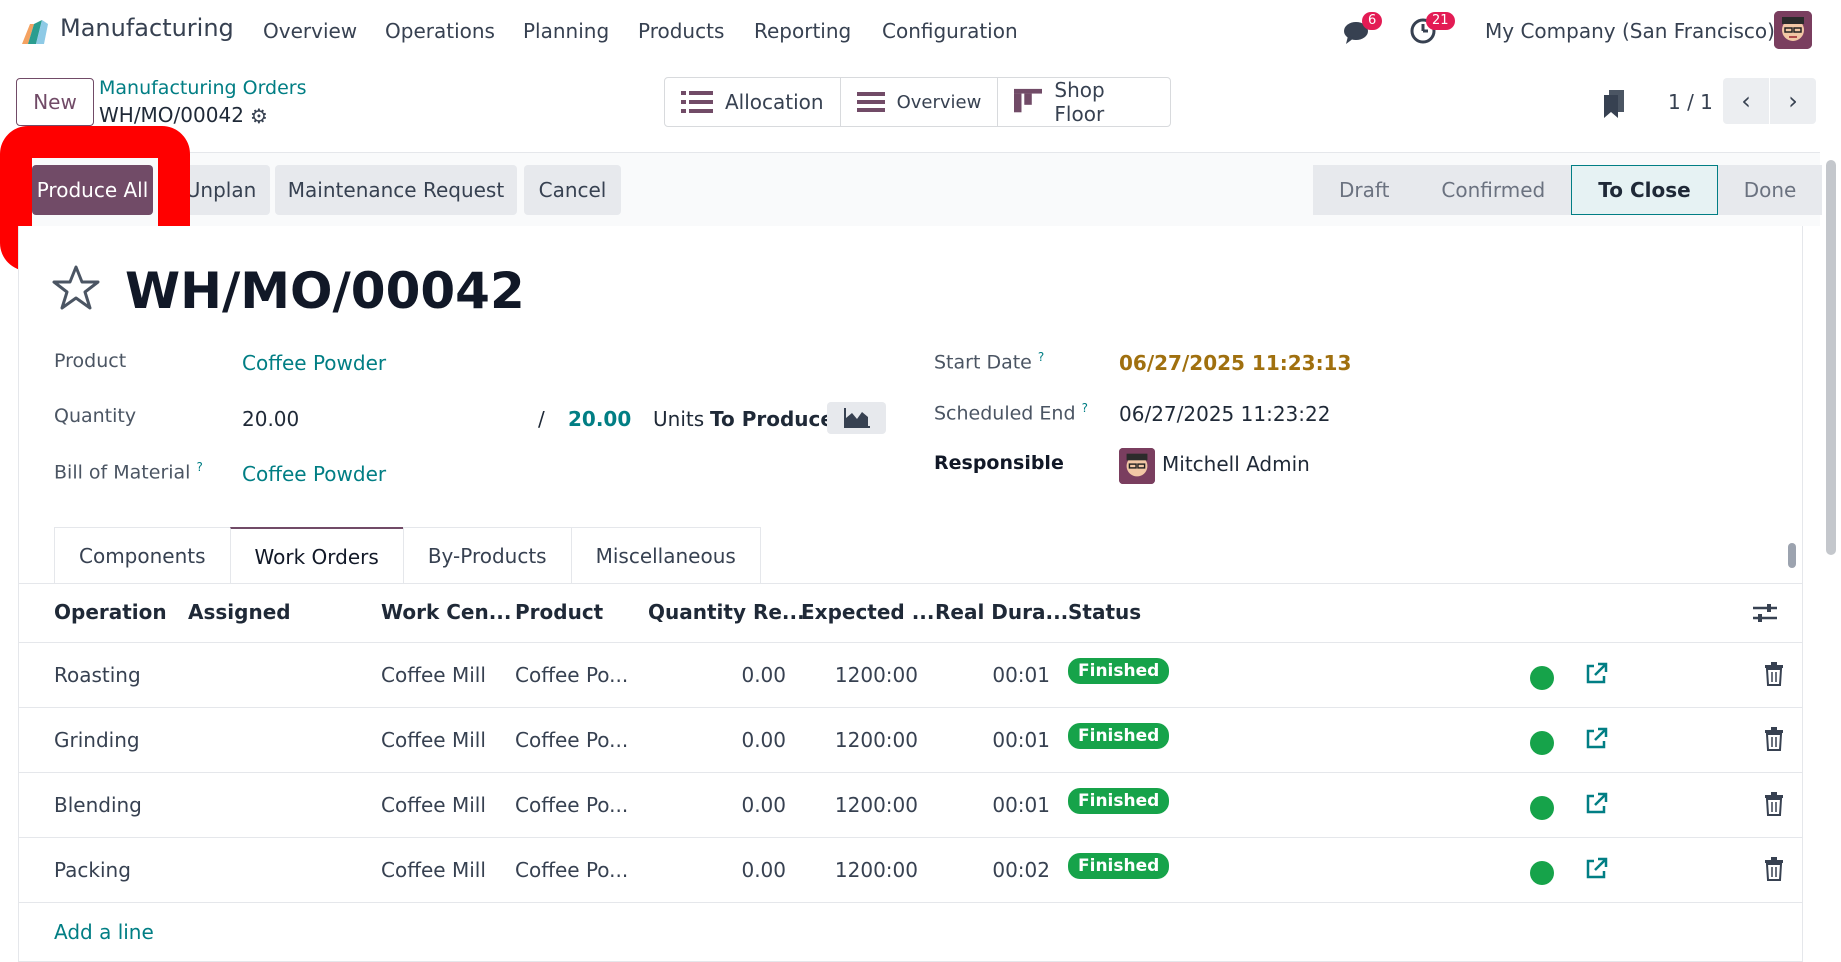  Describe the element at coordinates (1236, 464) in the screenshot. I see `responsible-field: Mitchell Admin` at that location.